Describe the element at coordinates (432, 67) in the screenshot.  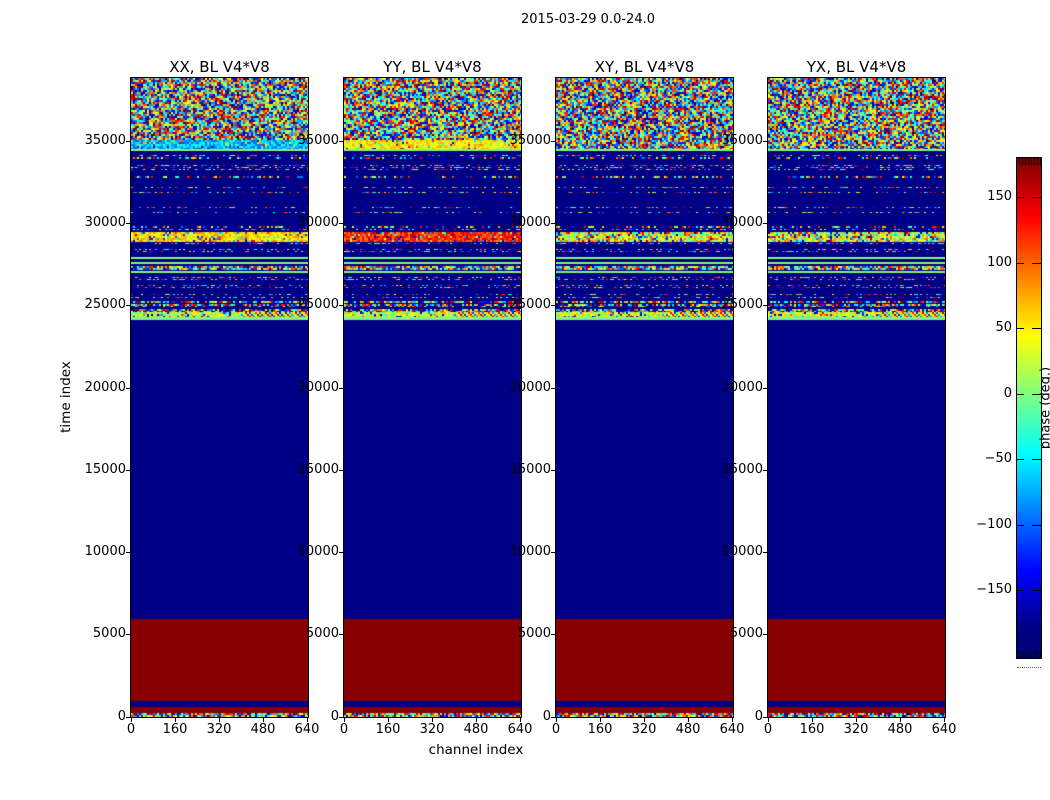
I see `panel-title-yy: YY, BL V4*V8` at that location.